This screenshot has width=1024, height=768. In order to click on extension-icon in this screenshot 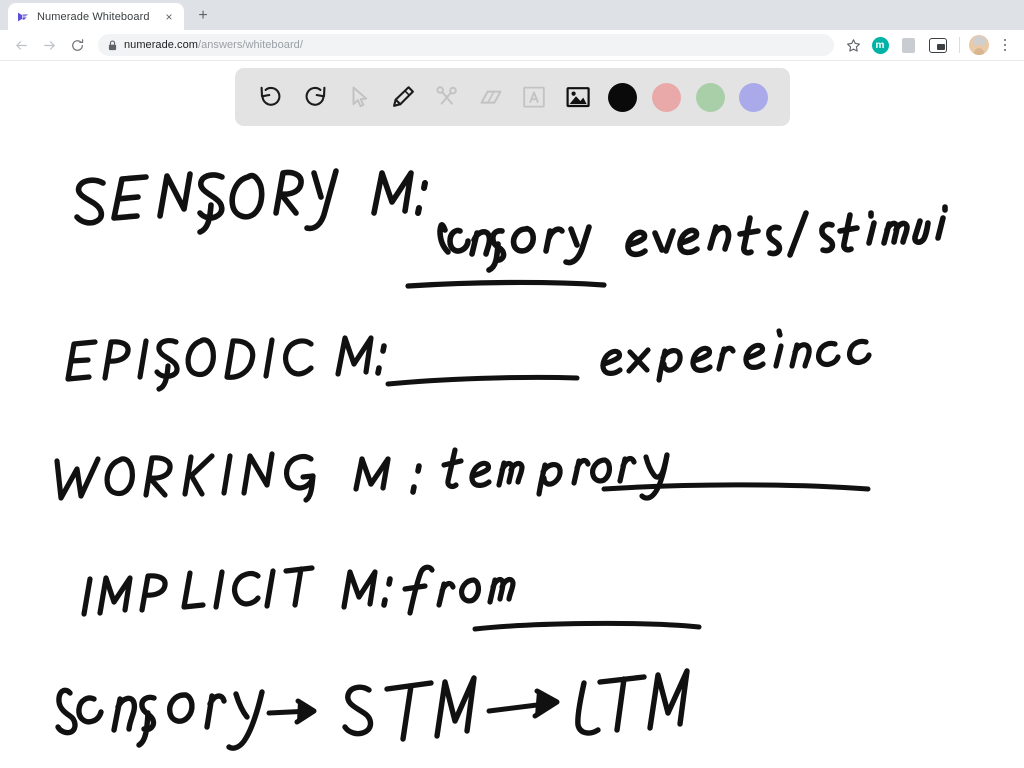, I will do `click(908, 45)`.